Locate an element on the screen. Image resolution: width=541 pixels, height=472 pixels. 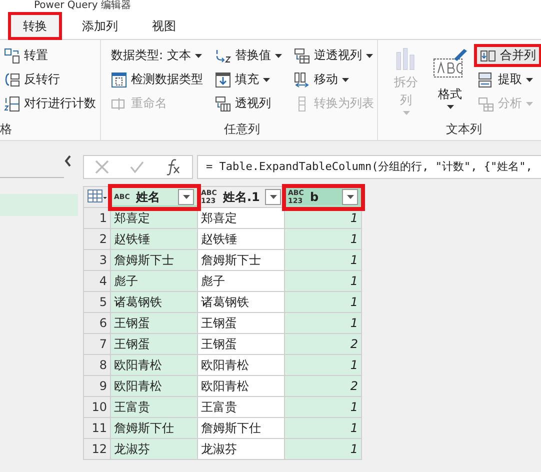
ribbon-button: 提取 is located at coordinates (507, 79).